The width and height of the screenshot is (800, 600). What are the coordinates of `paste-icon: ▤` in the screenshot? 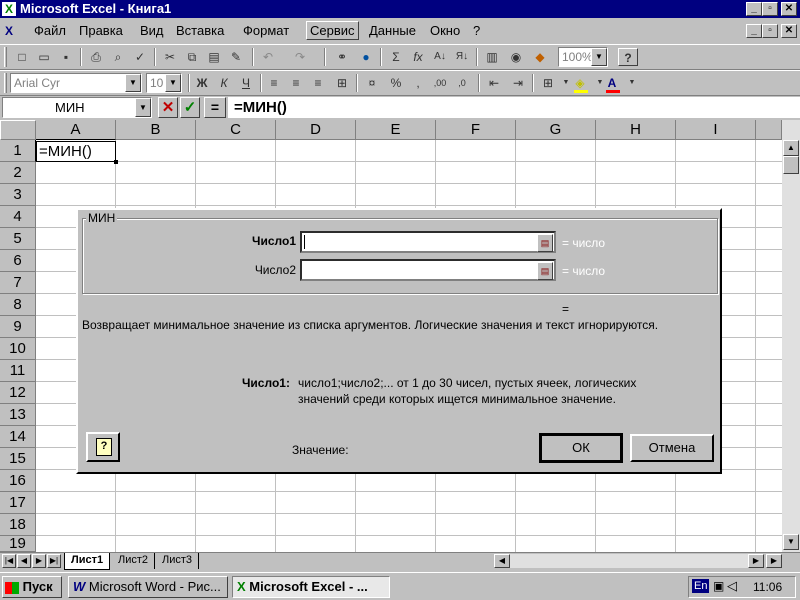 It's located at (214, 57).